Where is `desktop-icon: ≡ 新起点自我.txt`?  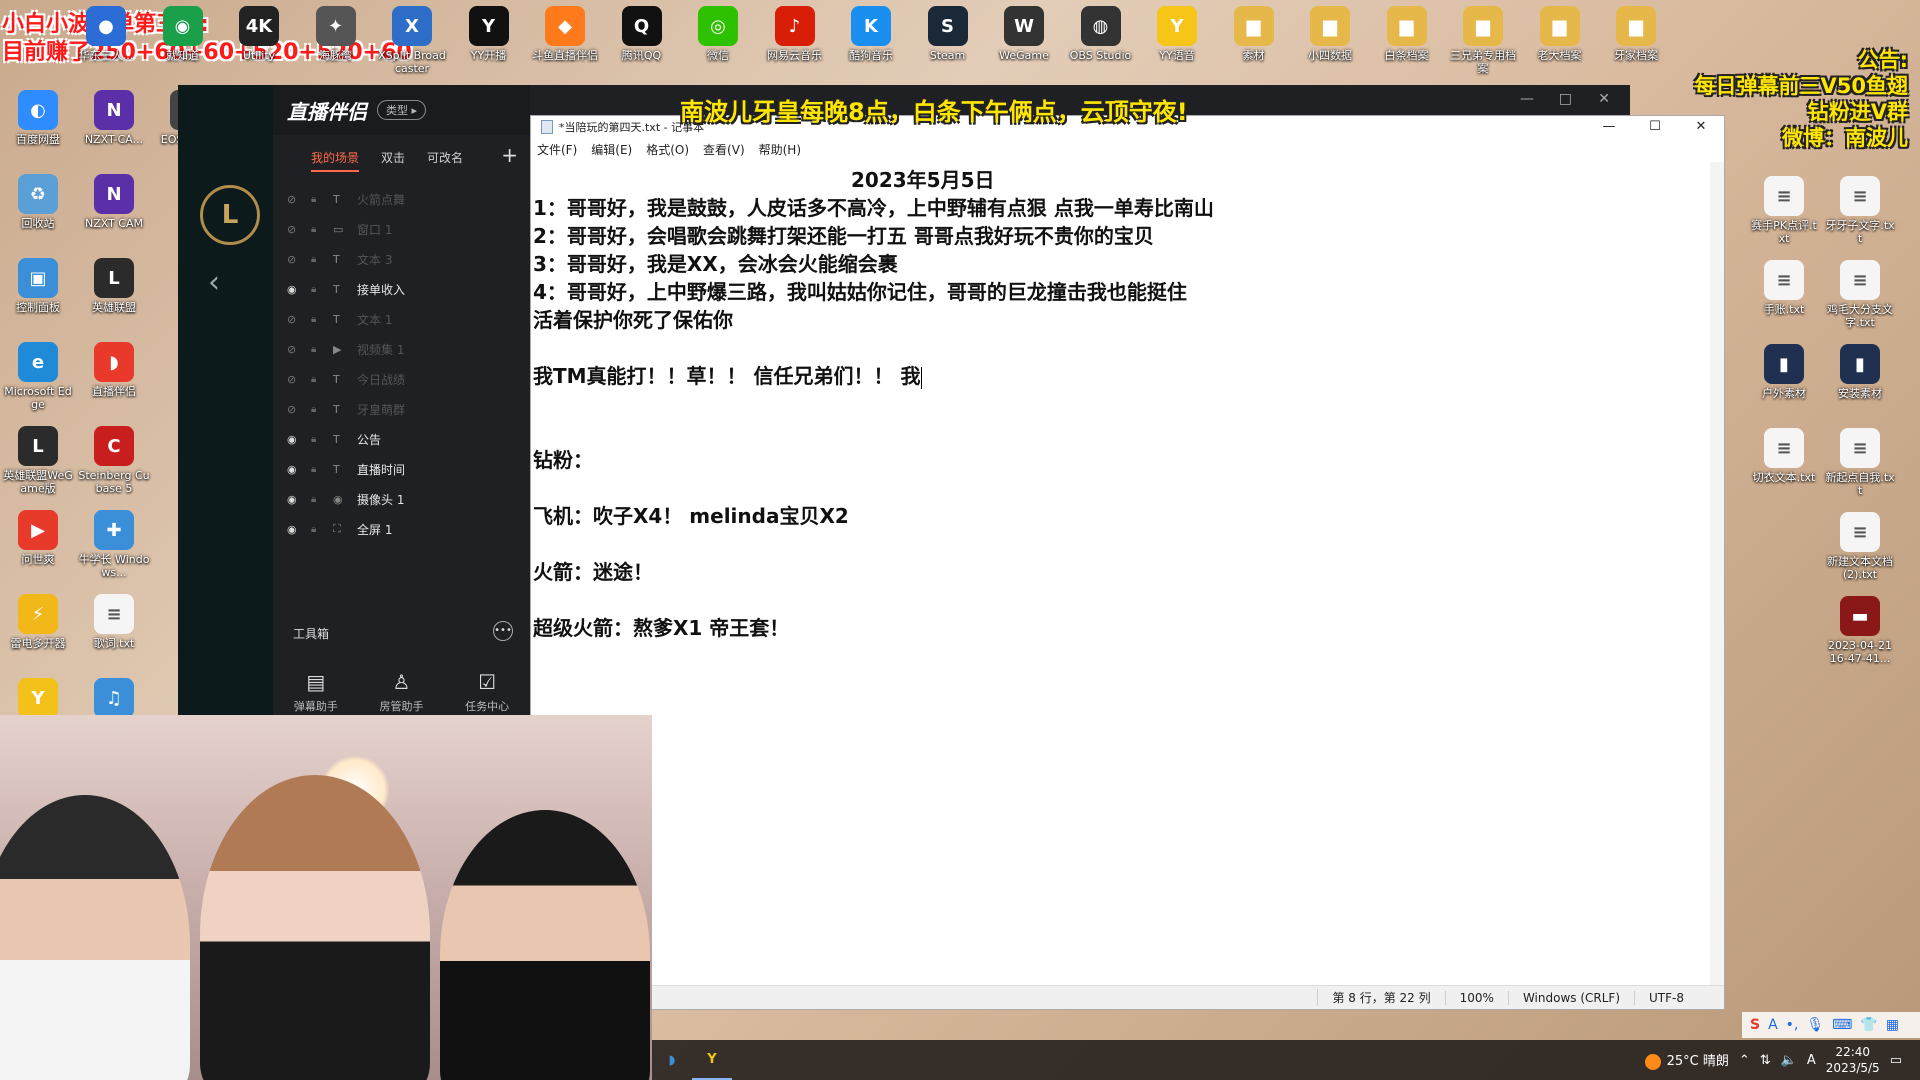 desktop-icon: ≡ 新起点自我.txt is located at coordinates (1860, 462).